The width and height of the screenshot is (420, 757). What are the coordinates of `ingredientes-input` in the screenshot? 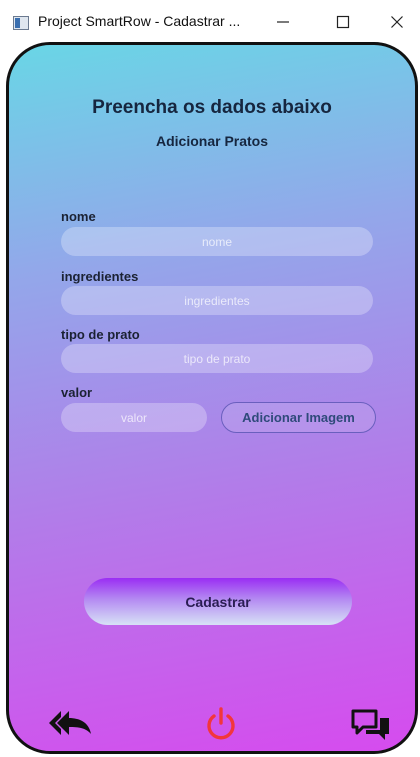 It's located at (217, 300).